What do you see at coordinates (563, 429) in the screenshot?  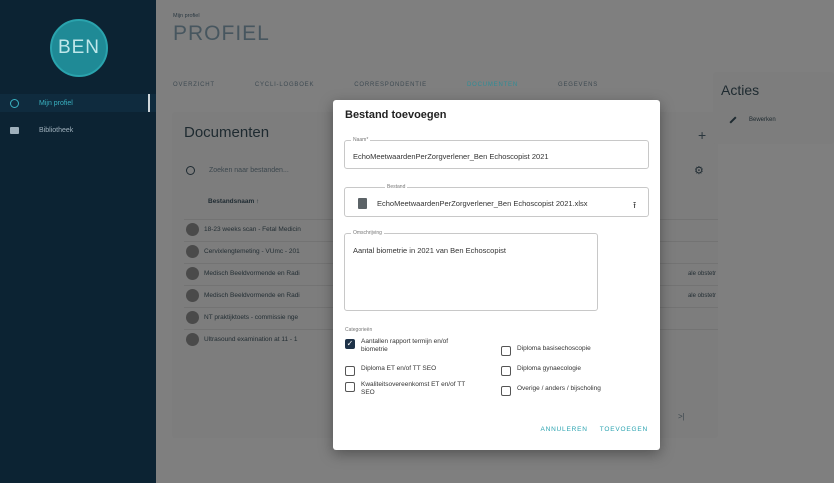 I see `cancel-button: ANNULEREN` at bounding box center [563, 429].